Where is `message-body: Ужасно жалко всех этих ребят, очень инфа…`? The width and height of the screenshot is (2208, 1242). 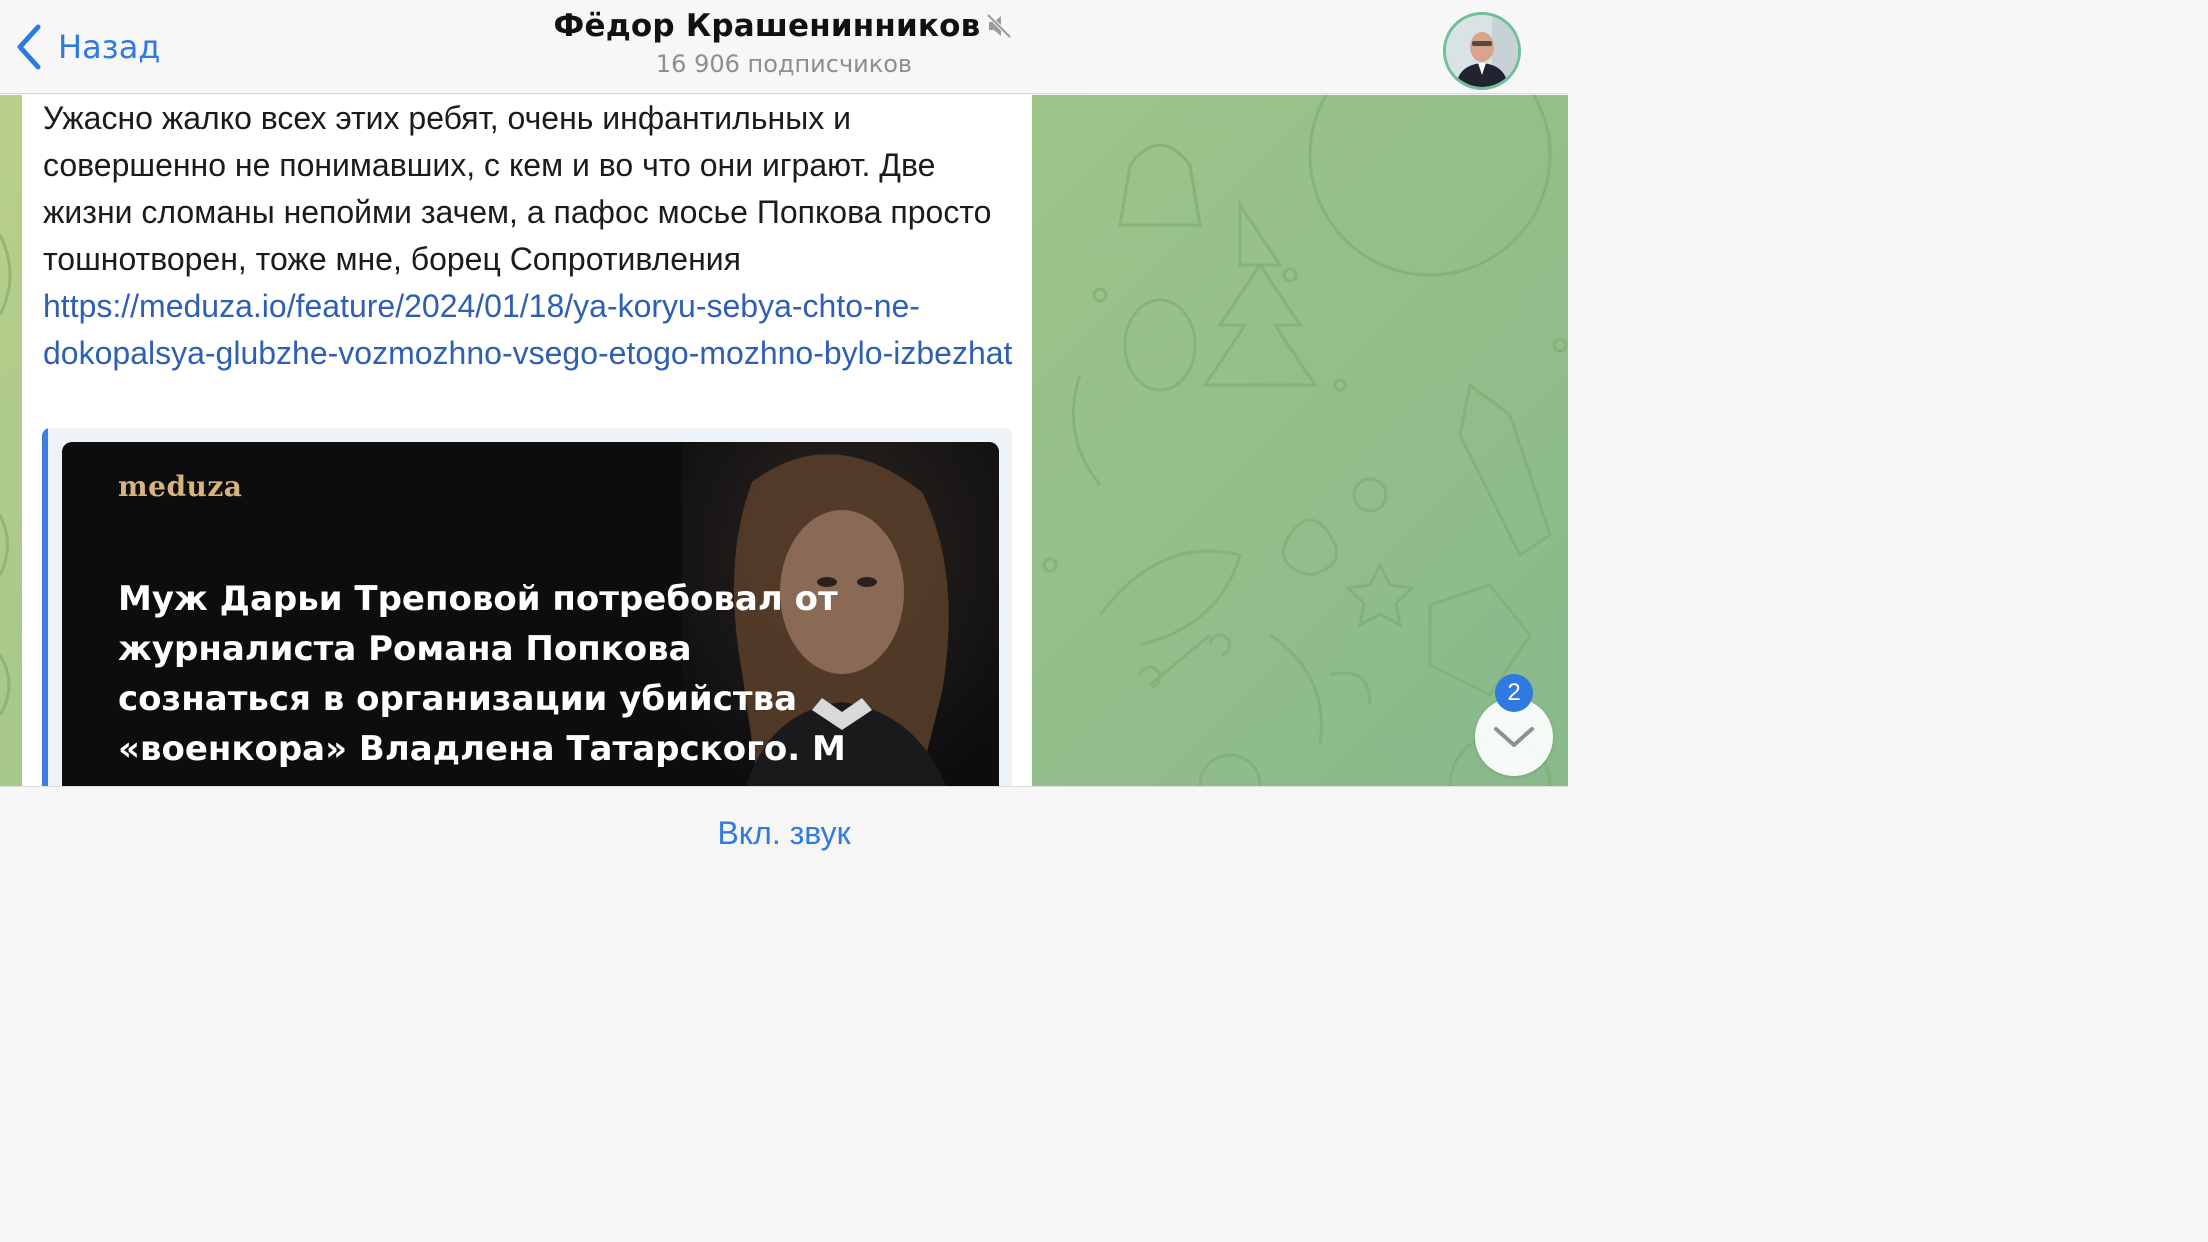 message-body: Ужасно жалко всех этих ребят, очень инфа… is located at coordinates (517, 188).